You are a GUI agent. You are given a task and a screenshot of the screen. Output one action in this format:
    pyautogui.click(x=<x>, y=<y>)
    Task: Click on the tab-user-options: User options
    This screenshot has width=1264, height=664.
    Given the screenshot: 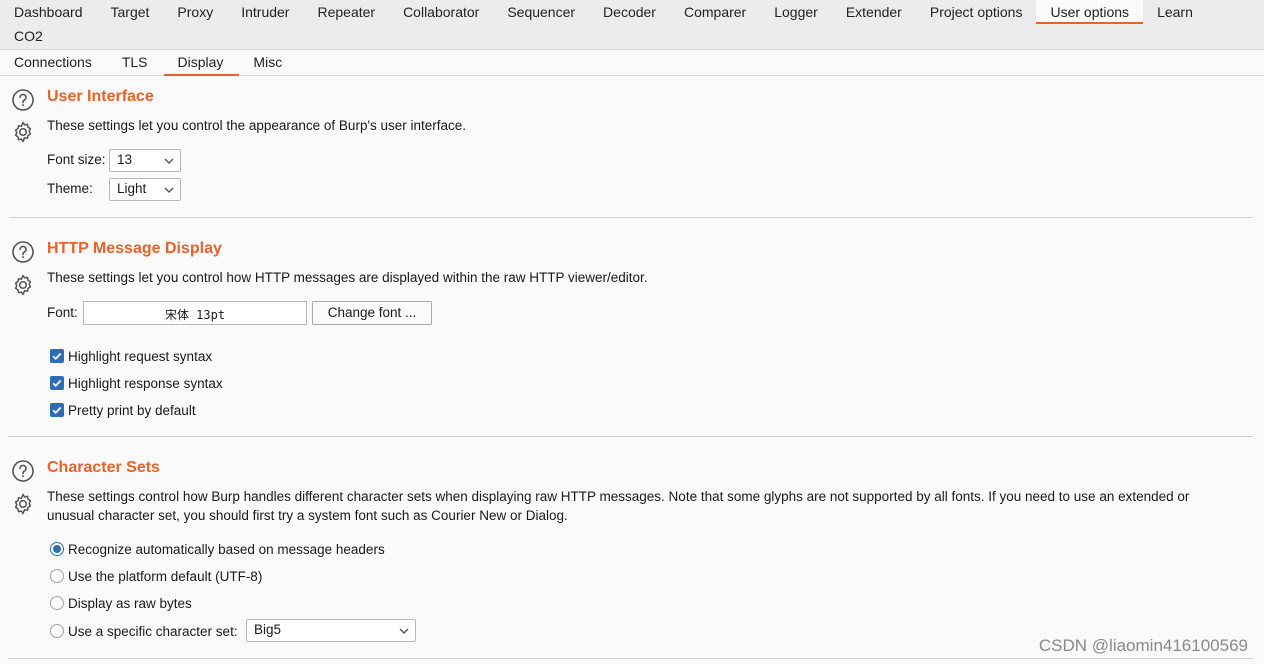 What is the action you would take?
    pyautogui.click(x=1090, y=12)
    